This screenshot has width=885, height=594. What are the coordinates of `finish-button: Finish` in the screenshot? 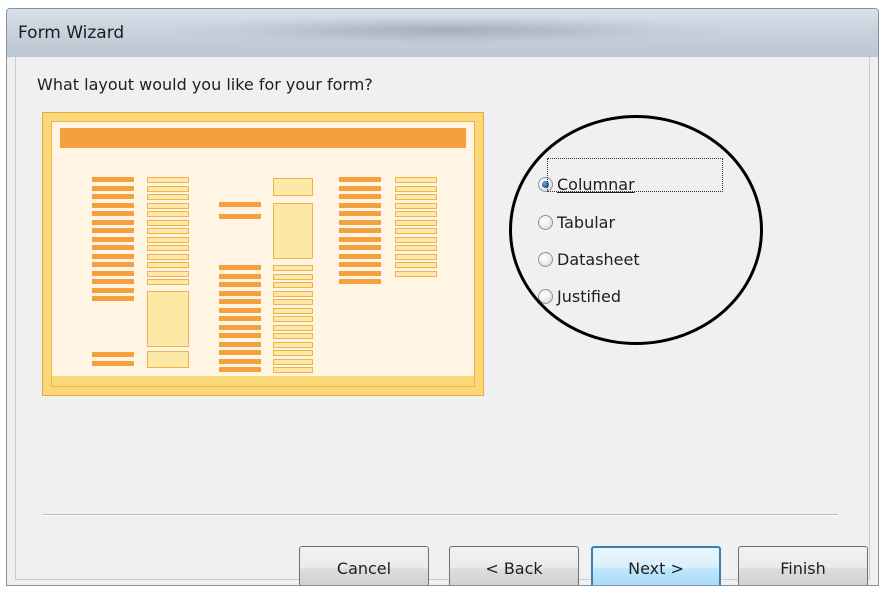 It's located at (803, 565).